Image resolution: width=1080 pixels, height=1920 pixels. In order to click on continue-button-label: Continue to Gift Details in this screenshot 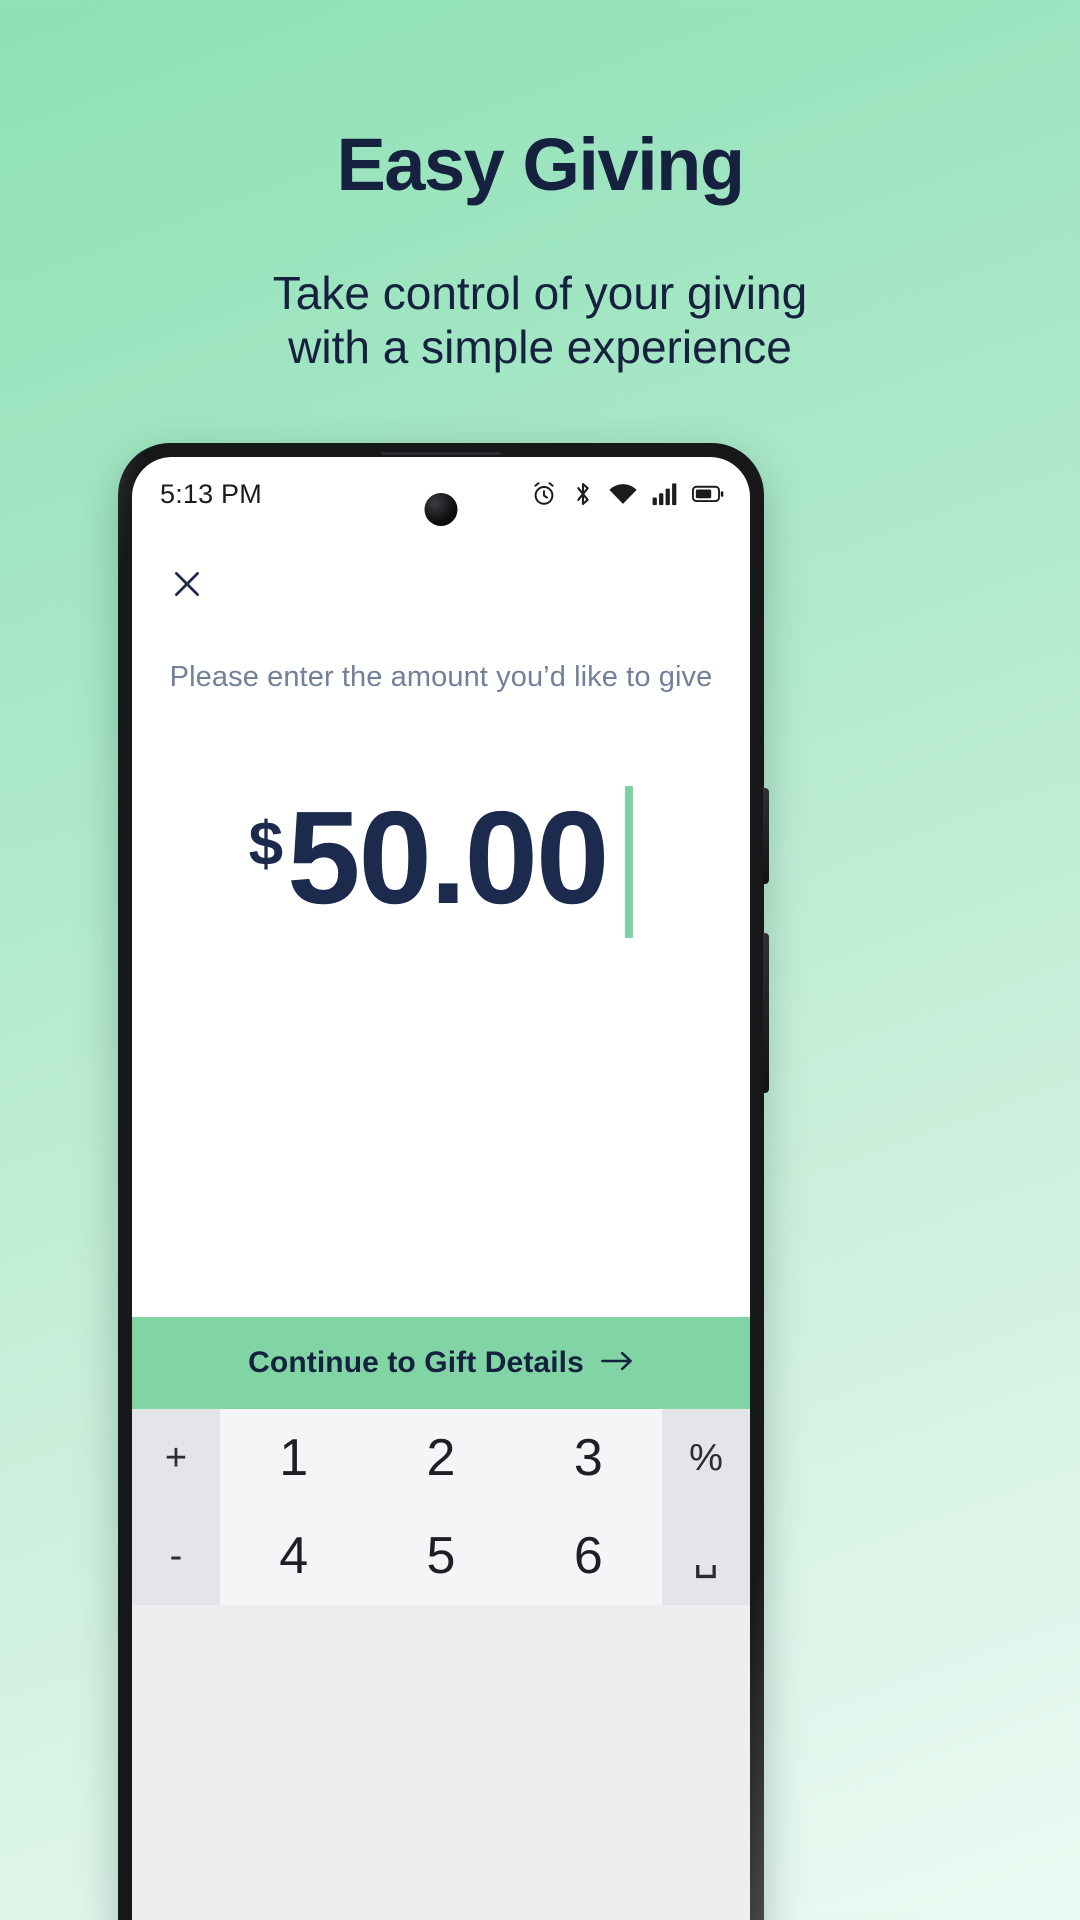, I will do `click(416, 1362)`.